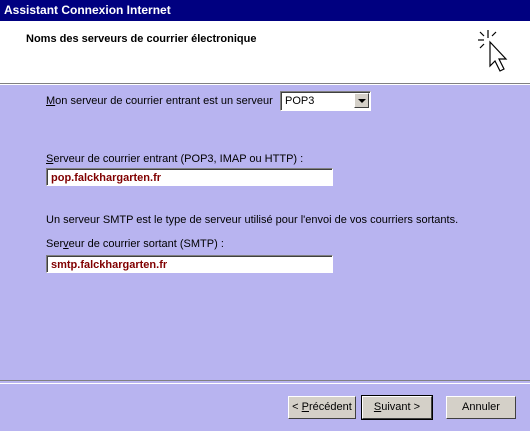  What do you see at coordinates (265, 382) in the screenshot?
I see `footer-separator` at bounding box center [265, 382].